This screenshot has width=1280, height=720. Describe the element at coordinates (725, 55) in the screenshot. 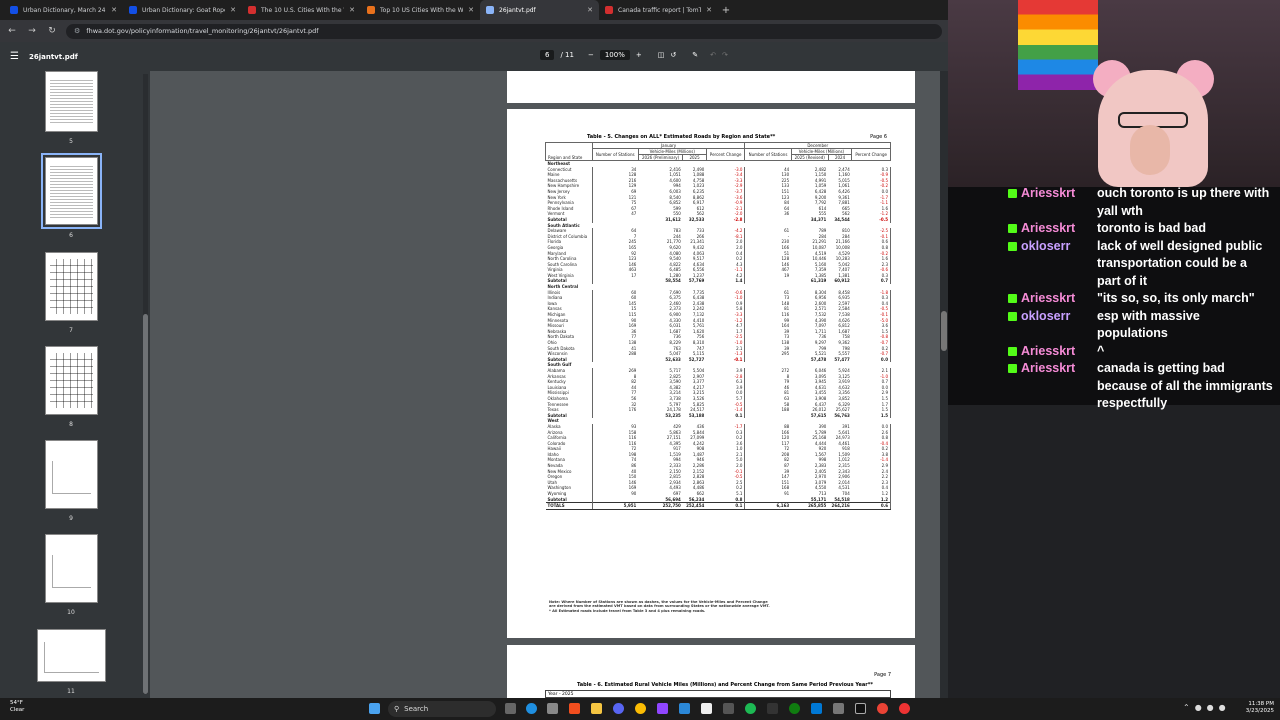

I see `redo-icon: ↷` at that location.